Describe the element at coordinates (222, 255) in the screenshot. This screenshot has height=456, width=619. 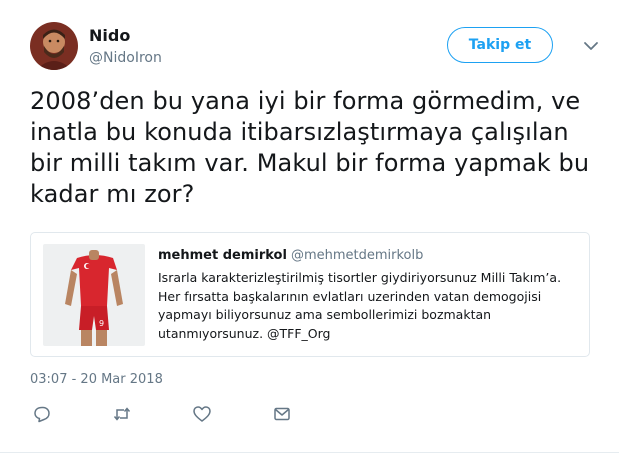
I see `quoted-author-name: mehmet demirkol` at that location.